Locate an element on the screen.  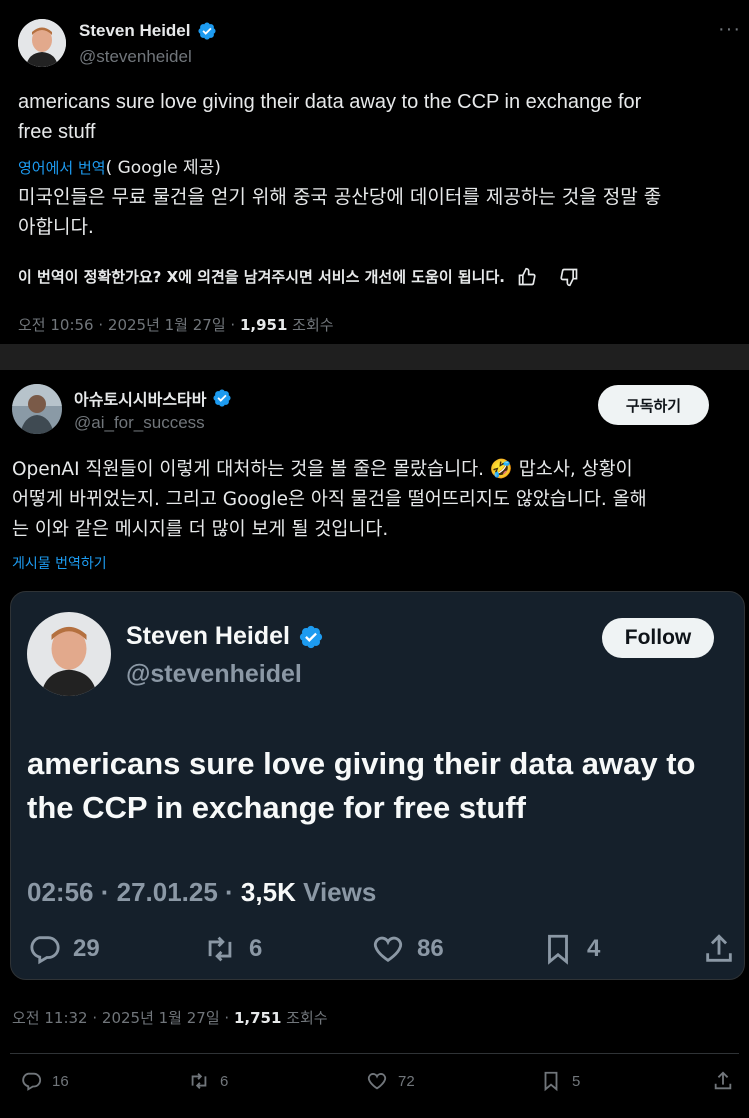
quoted-avatar-image is located at coordinates (69, 654).